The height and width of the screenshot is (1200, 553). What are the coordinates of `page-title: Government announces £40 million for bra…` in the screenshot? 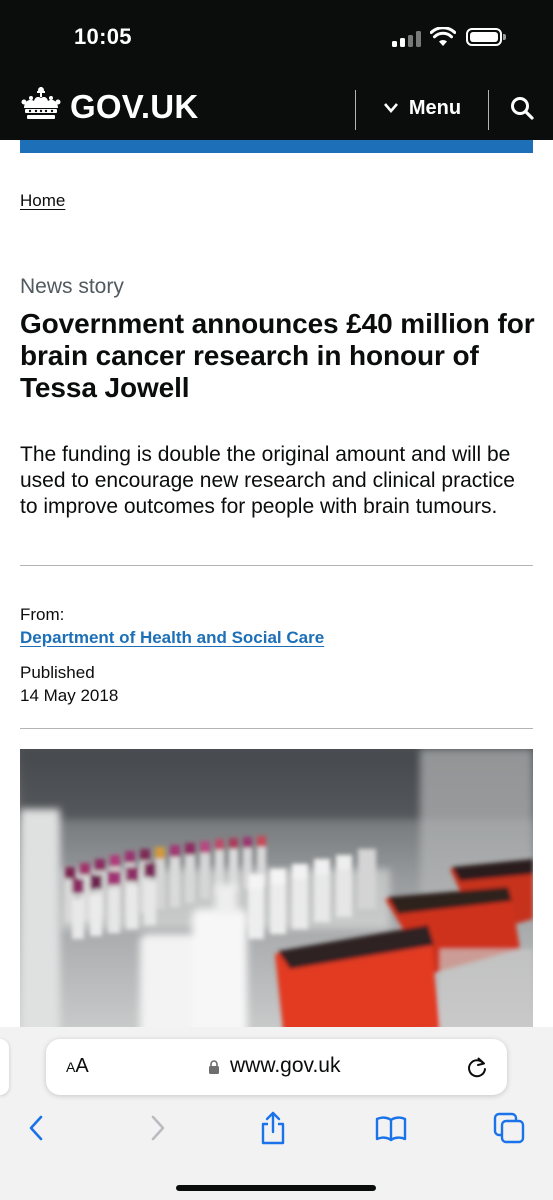 It's located at (277, 355).